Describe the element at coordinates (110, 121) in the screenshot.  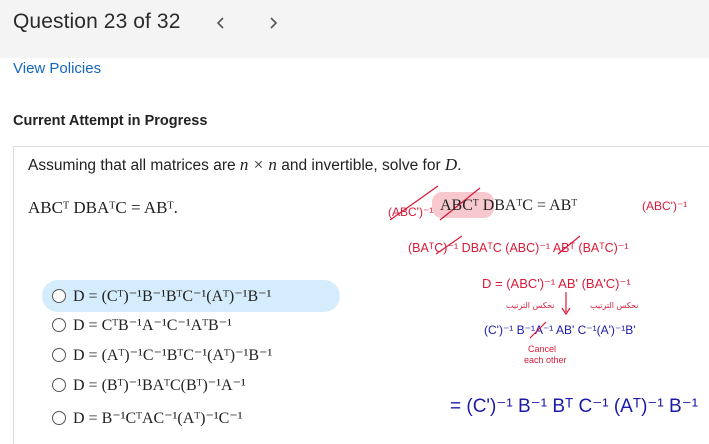
I see `attempt-status-heading: Current Attempt in Progress` at that location.